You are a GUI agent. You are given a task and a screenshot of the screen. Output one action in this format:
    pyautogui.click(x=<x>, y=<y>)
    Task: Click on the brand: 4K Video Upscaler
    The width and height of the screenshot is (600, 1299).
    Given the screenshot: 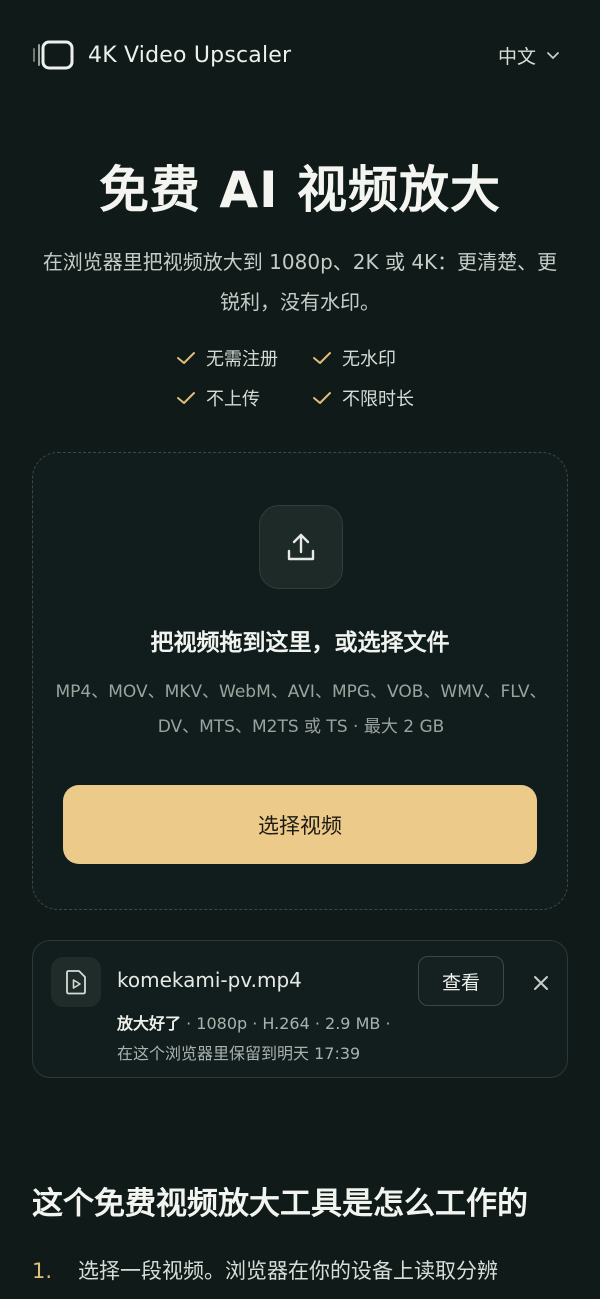 What is the action you would take?
    pyautogui.click(x=161, y=55)
    